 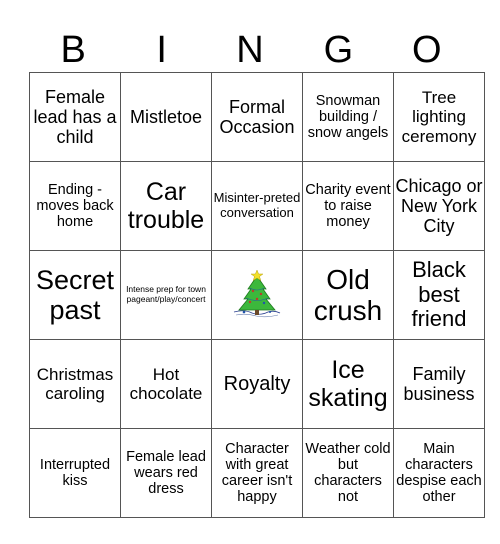 I want to click on bingo-cell: Ending - moves back home, so click(x=75, y=206).